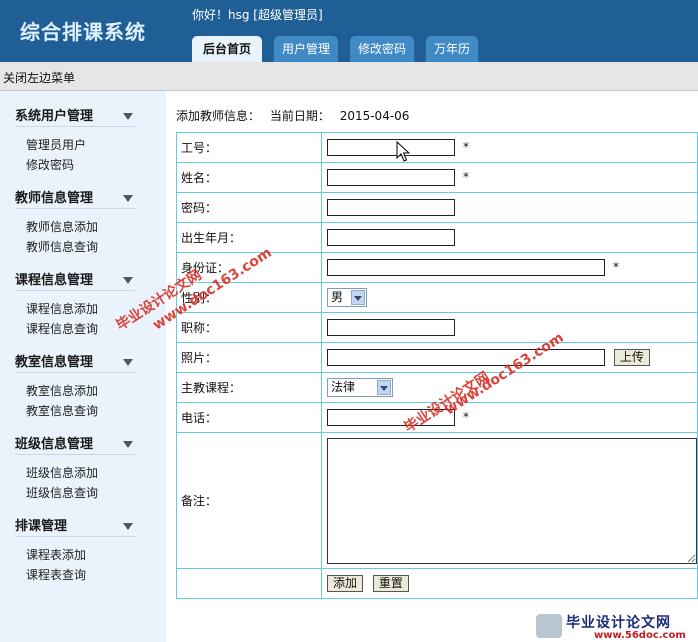 Image resolution: width=698 pixels, height=642 pixels. I want to click on form-row: 职称：, so click(437, 327).